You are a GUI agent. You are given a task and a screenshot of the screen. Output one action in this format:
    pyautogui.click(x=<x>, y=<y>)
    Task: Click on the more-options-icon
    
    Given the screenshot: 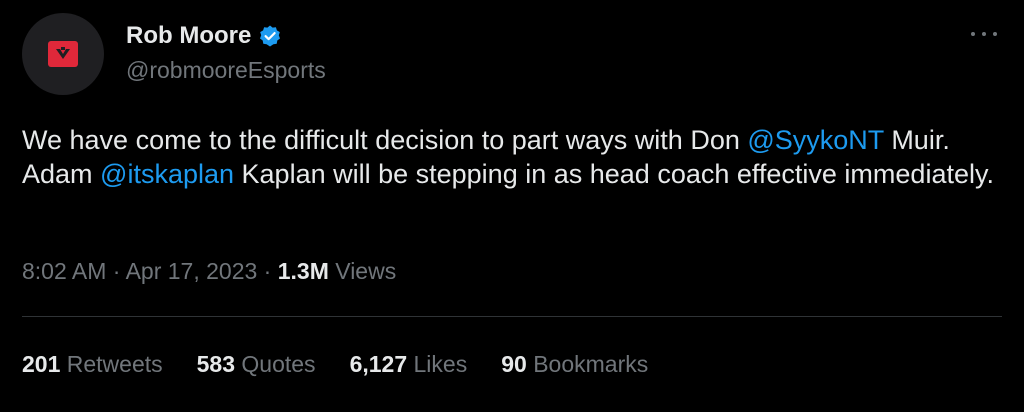 What is the action you would take?
    pyautogui.click(x=984, y=34)
    